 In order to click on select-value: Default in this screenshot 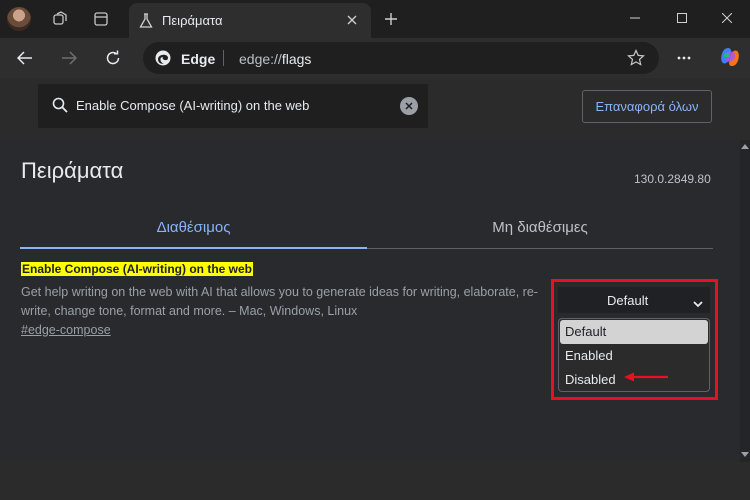, I will do `click(628, 300)`.